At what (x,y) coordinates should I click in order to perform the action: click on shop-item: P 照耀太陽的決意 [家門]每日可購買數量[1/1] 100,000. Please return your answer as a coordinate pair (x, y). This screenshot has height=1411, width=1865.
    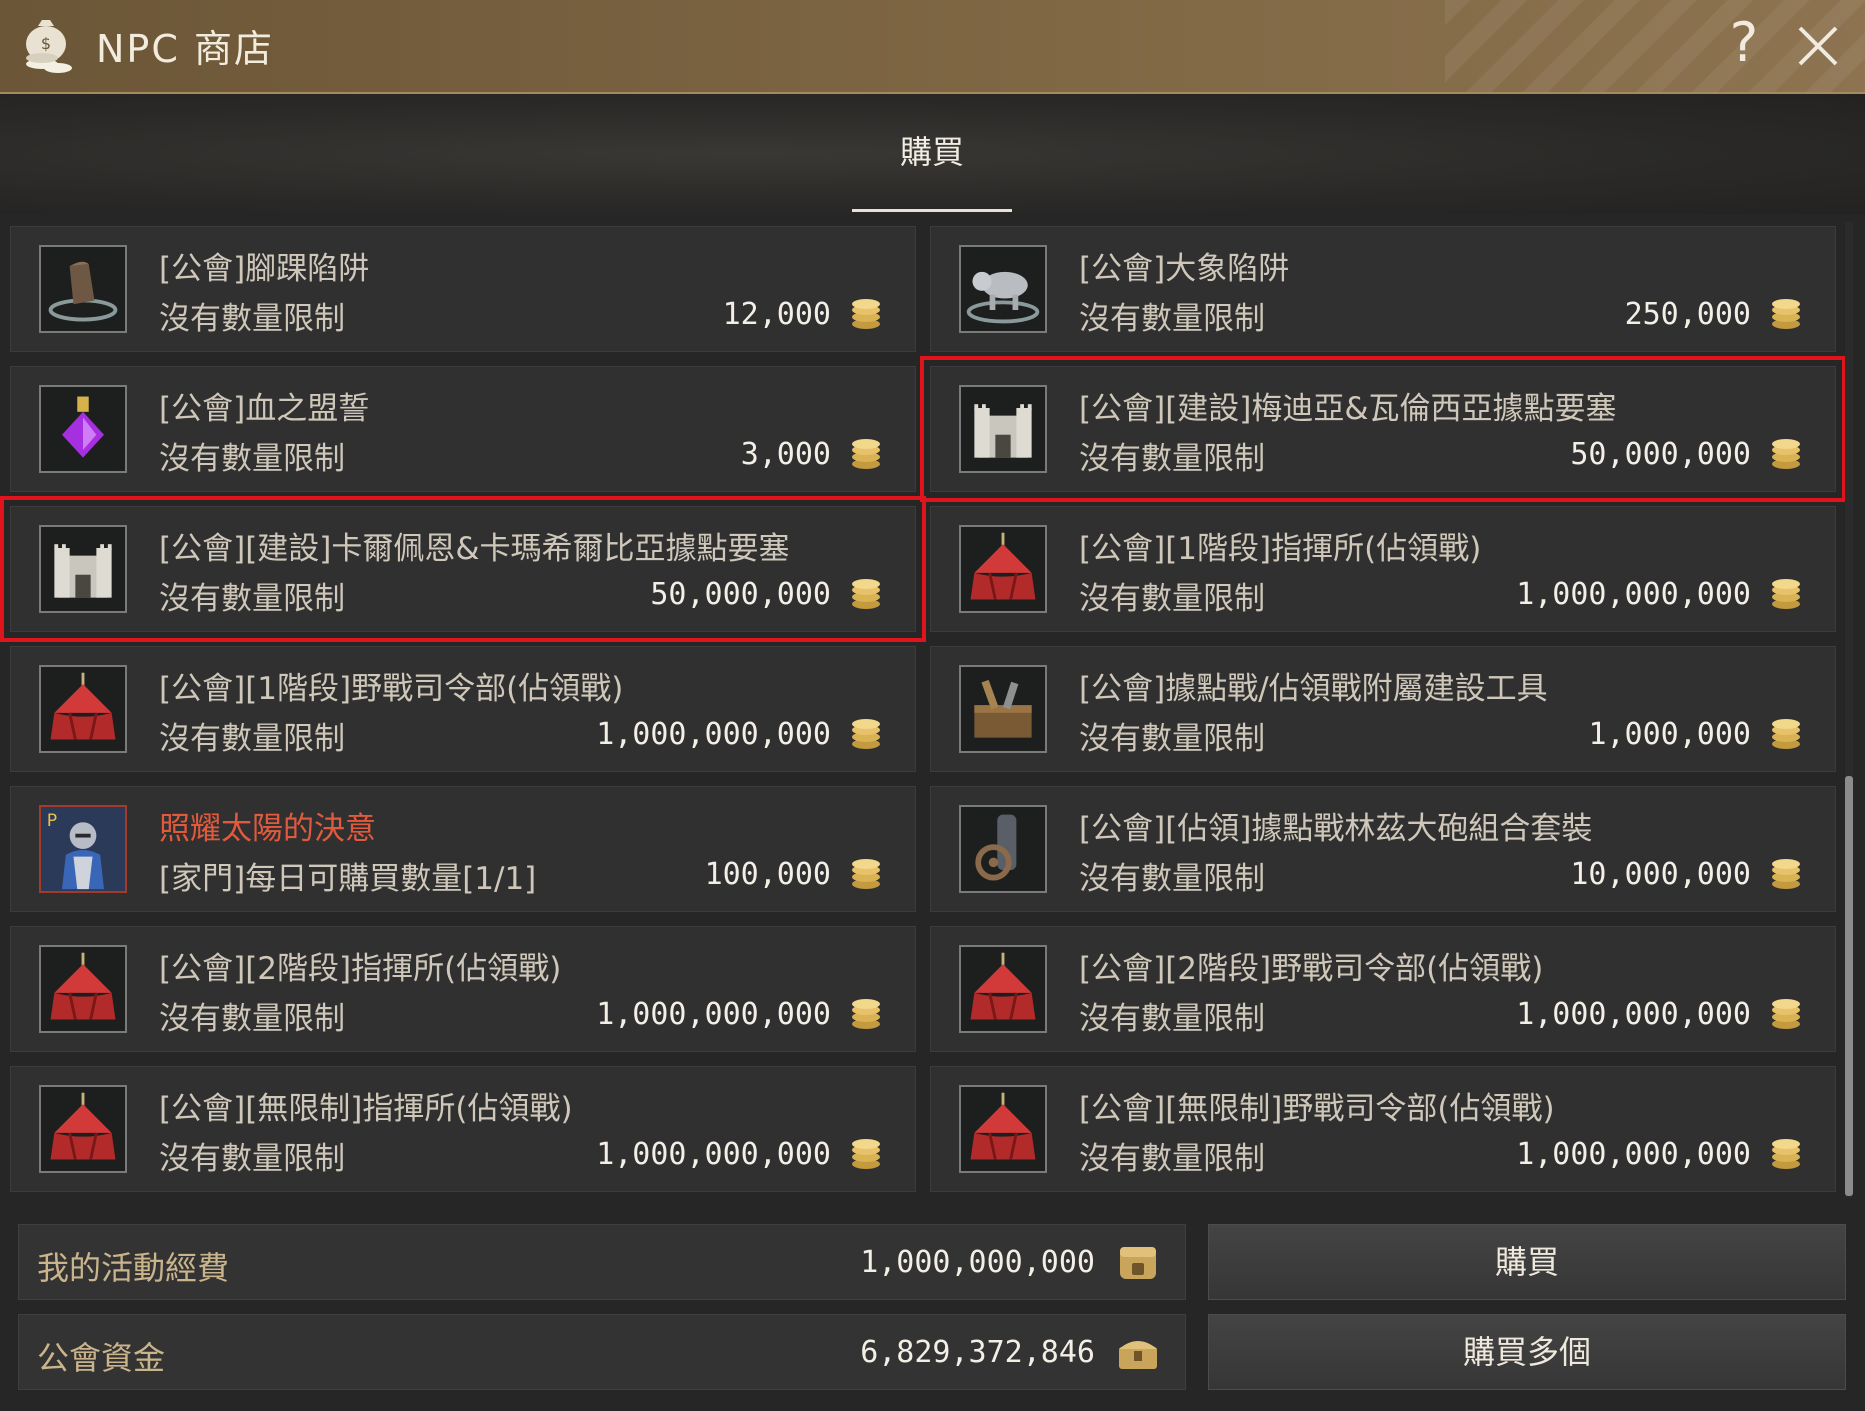
    Looking at the image, I should click on (463, 849).